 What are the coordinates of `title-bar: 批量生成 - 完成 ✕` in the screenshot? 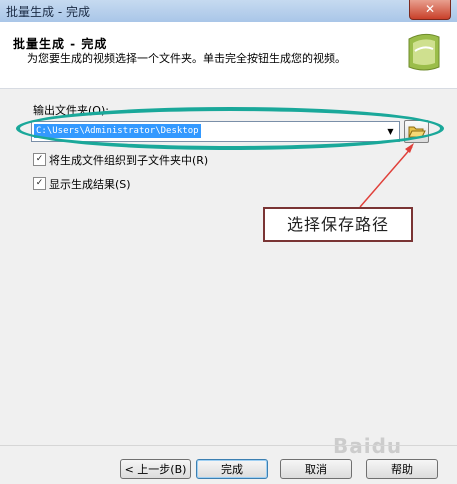 It's located at (228, 11).